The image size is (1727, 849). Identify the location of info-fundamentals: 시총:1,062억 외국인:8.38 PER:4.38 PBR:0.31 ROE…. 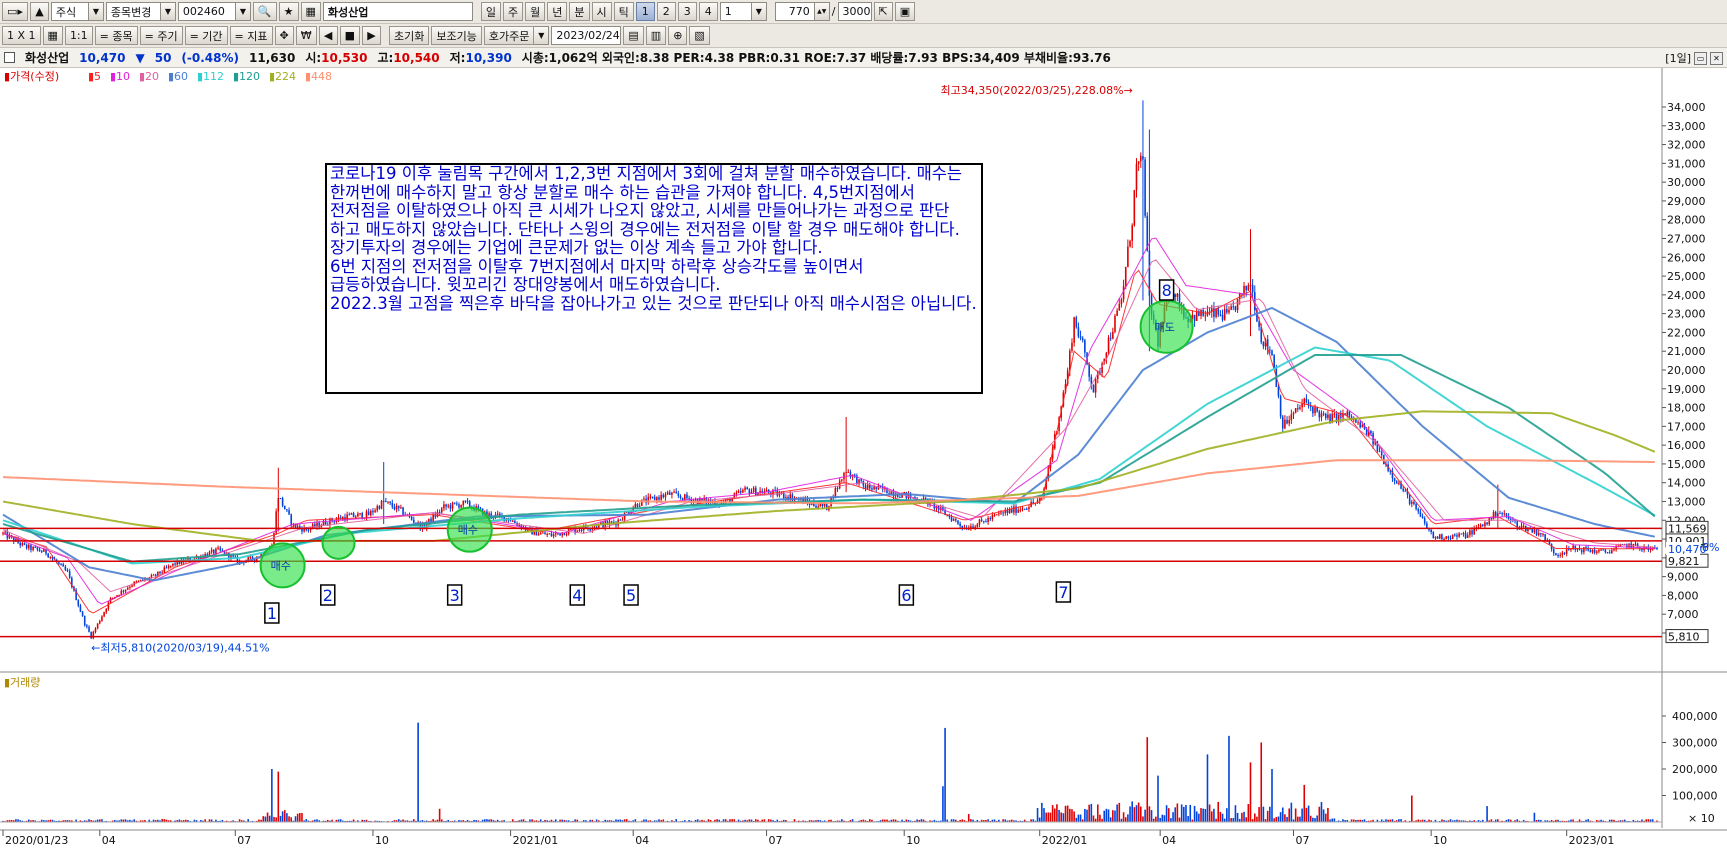
(816, 58).